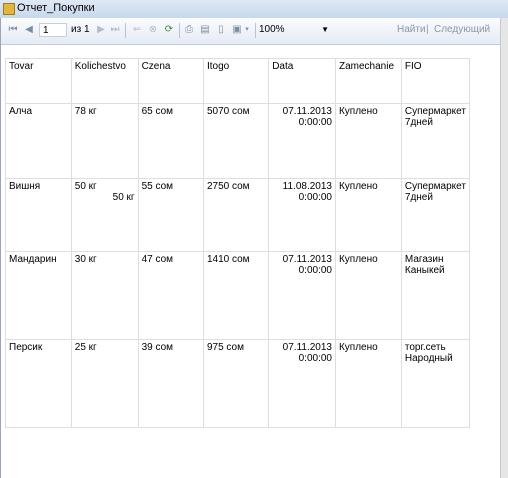 Image resolution: width=508 pixels, height=478 pixels. Describe the element at coordinates (153, 30) in the screenshot. I see `stop-icon: ⊗` at that location.